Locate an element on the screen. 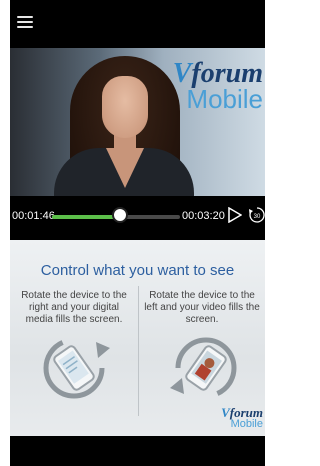 This screenshot has height=466, width=320. panel-divider is located at coordinates (138, 351).